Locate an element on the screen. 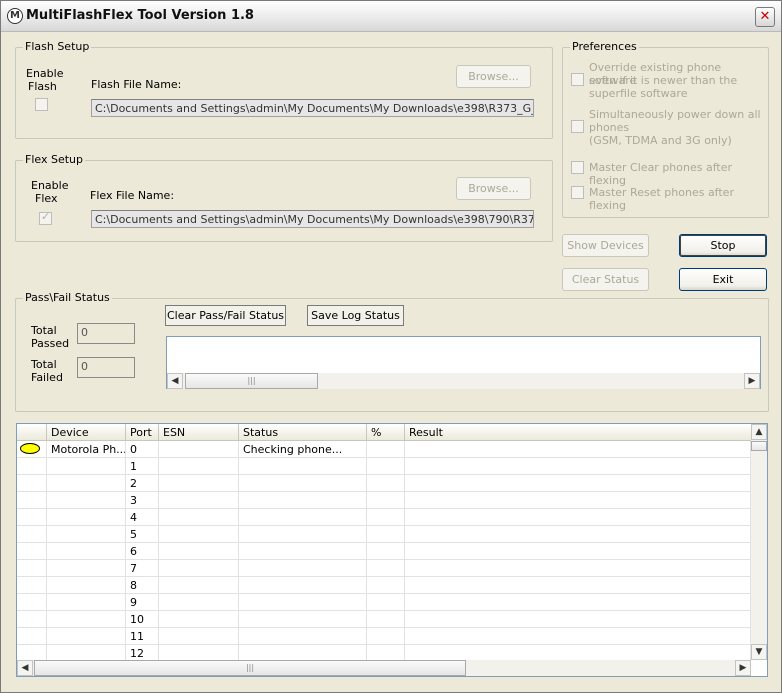 The image size is (782, 693). enable-flex-label-2: Flex is located at coordinates (46, 198).